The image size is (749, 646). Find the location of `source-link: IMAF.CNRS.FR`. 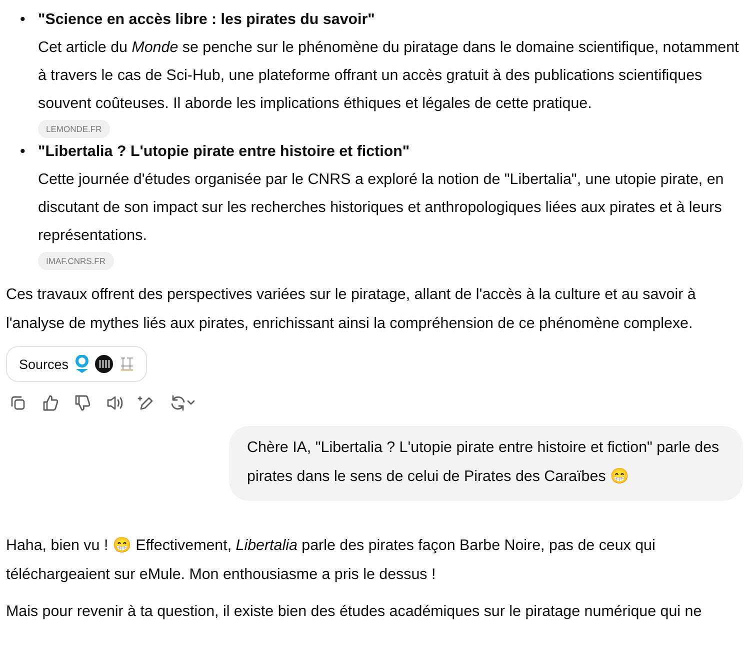

source-link: IMAF.CNRS.FR is located at coordinates (76, 261).